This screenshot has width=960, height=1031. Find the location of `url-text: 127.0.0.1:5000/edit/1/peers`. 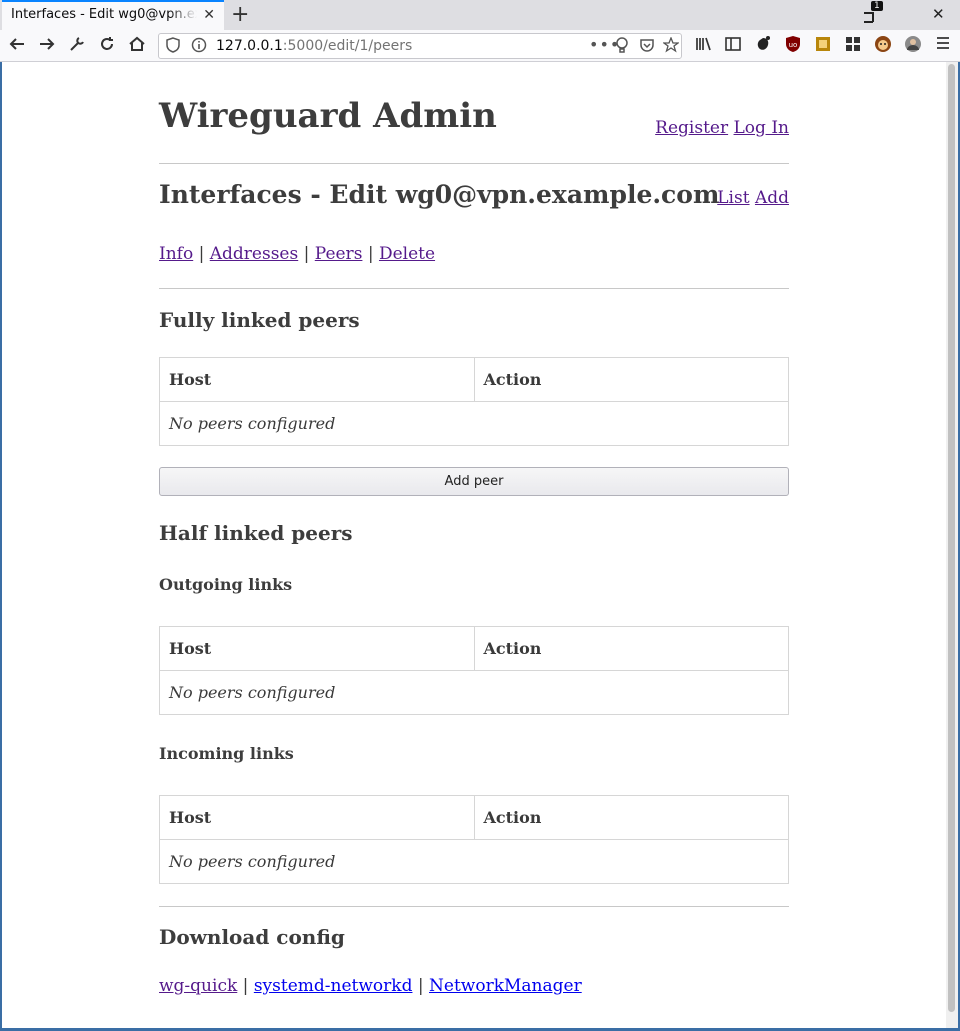

url-text: 127.0.0.1:5000/edit/1/peers is located at coordinates (314, 46).